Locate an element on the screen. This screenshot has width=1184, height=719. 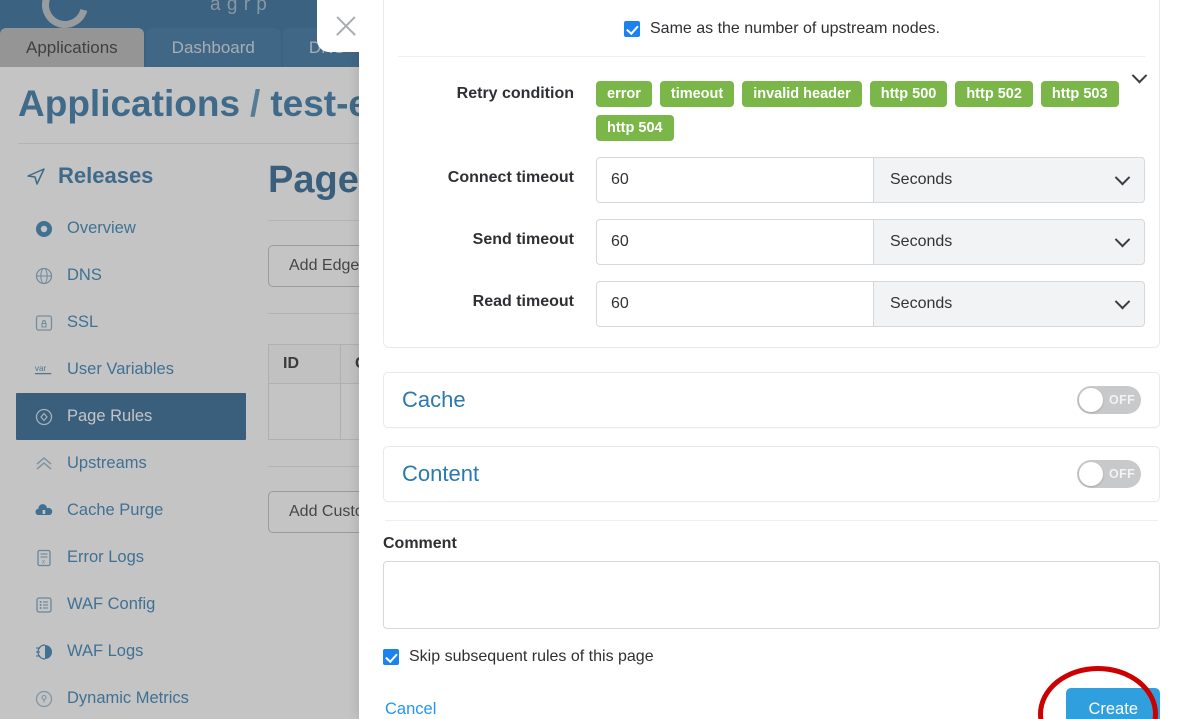
sidebar-item-ssl: SSL is located at coordinates (131, 322).